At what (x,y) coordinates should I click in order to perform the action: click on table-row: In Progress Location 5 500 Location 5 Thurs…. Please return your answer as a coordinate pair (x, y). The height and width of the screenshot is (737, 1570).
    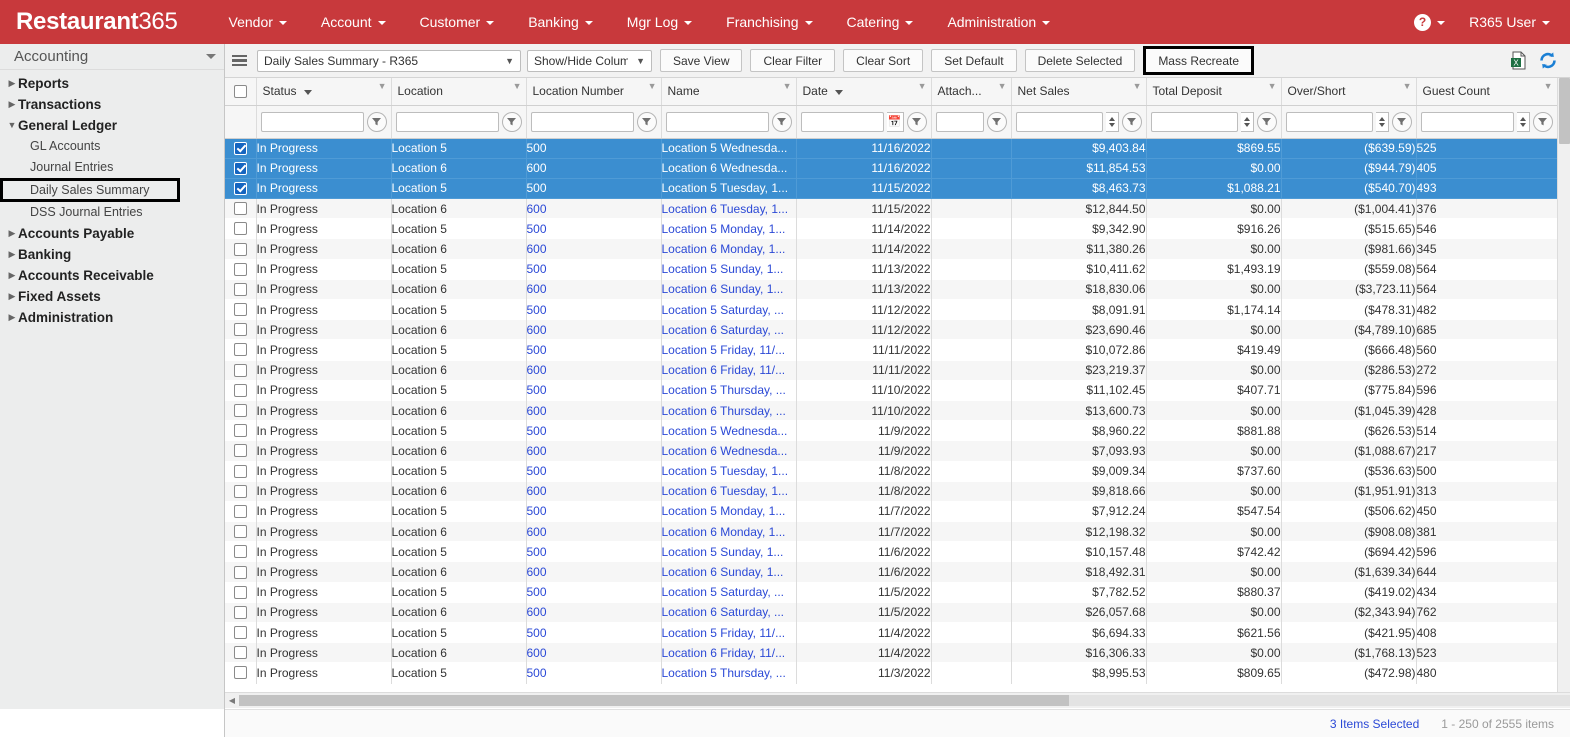
    Looking at the image, I should click on (891, 673).